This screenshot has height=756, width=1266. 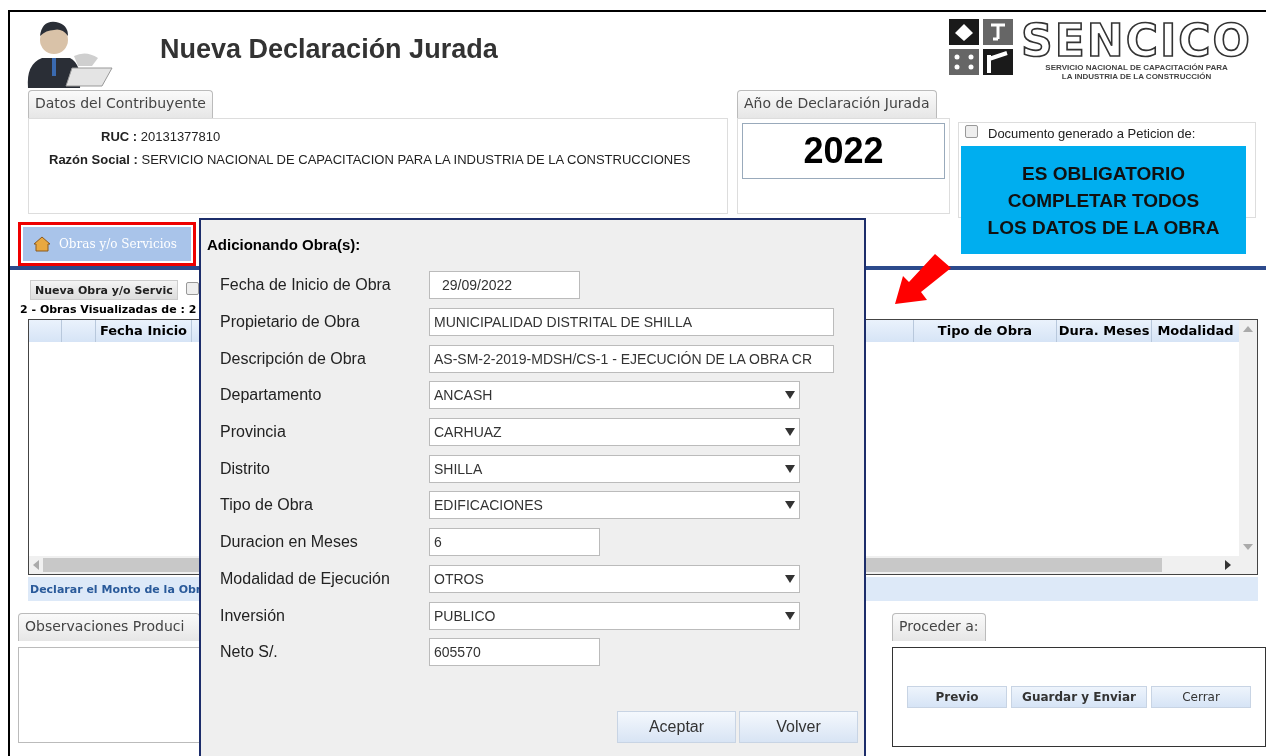 I want to click on callout-banner: ES OBLIGATORIO COMPLETAR TODOS LOS DATOS DE LA OBRA, so click(x=1103, y=200).